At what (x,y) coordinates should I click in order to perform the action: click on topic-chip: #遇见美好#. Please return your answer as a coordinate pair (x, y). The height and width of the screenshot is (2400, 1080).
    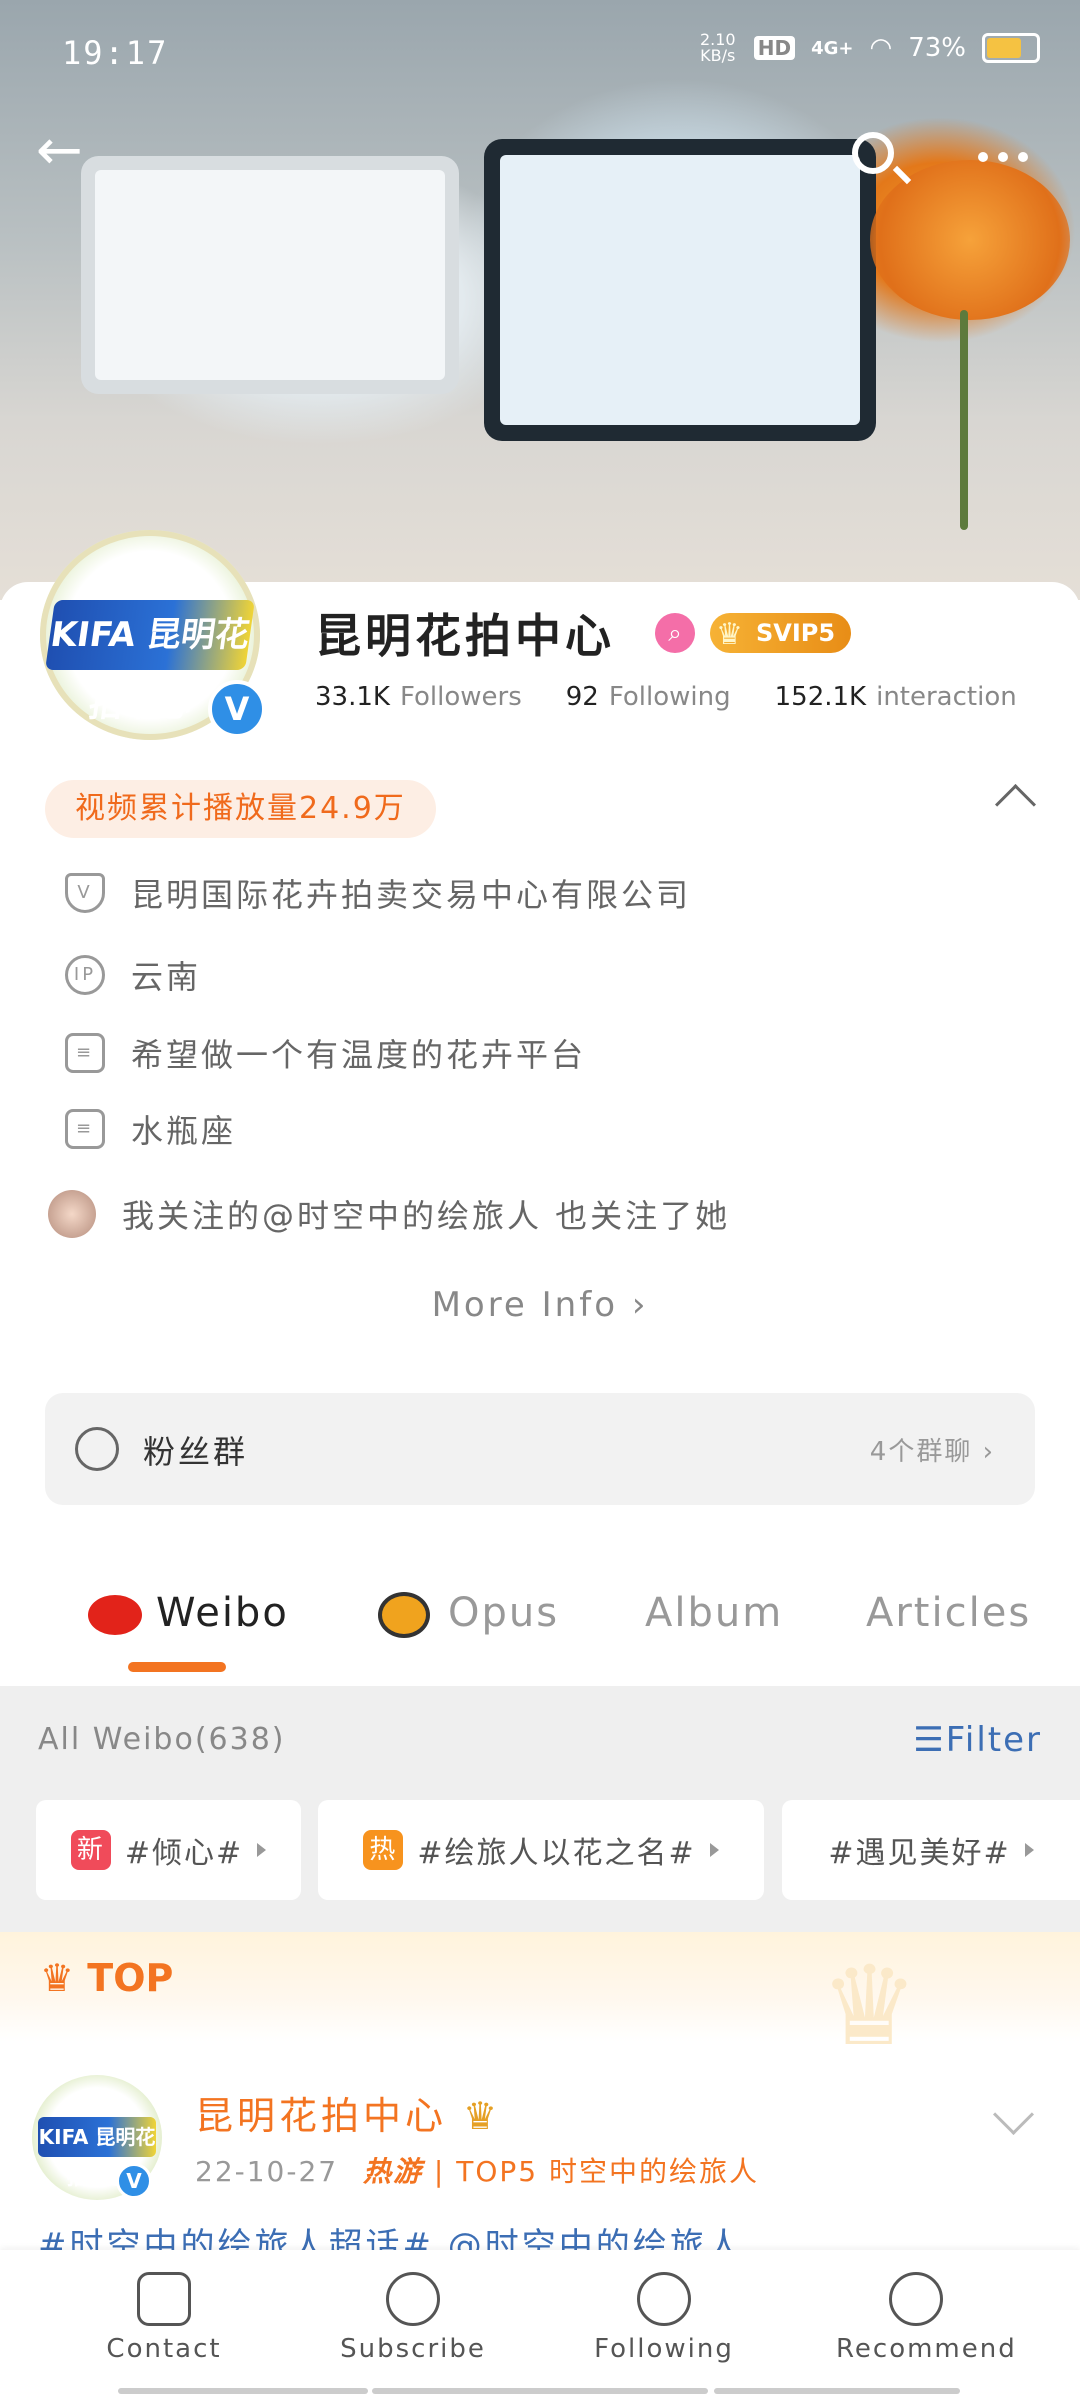
    Looking at the image, I should click on (931, 1850).